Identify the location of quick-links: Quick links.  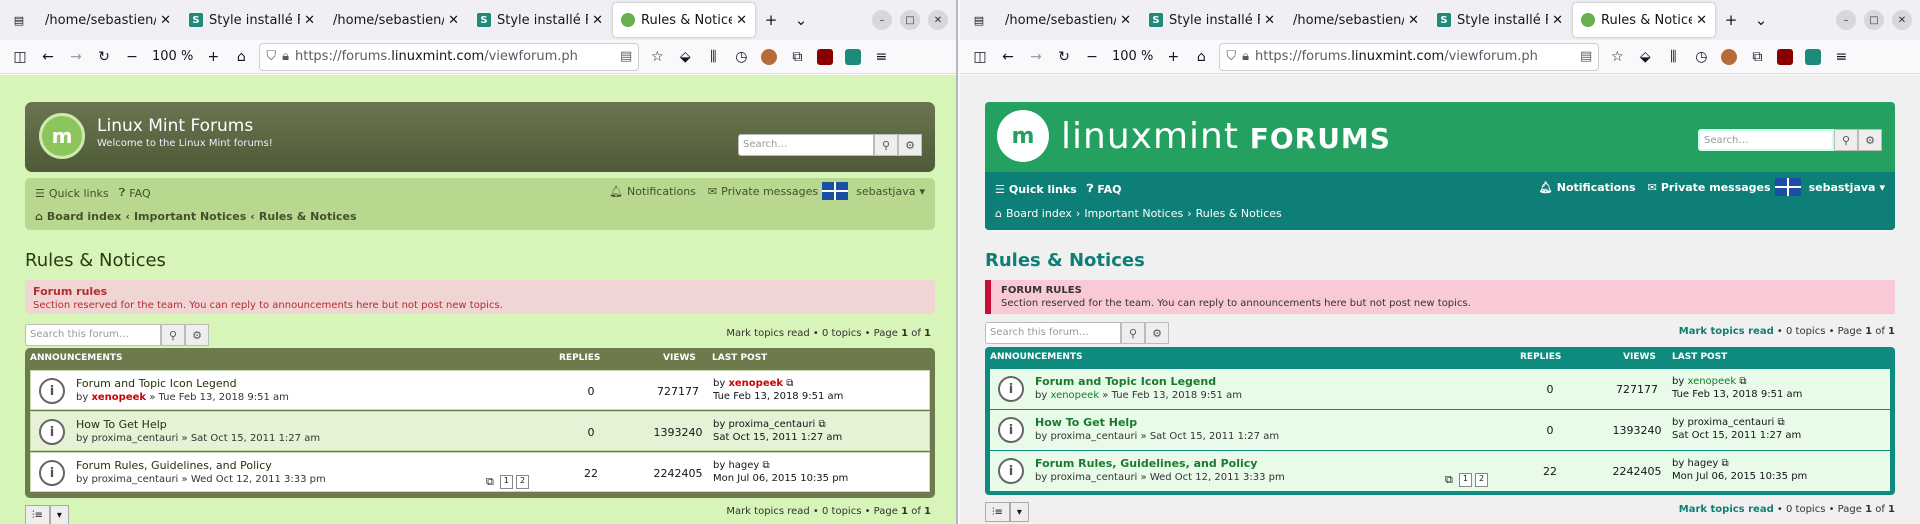
(79, 193).